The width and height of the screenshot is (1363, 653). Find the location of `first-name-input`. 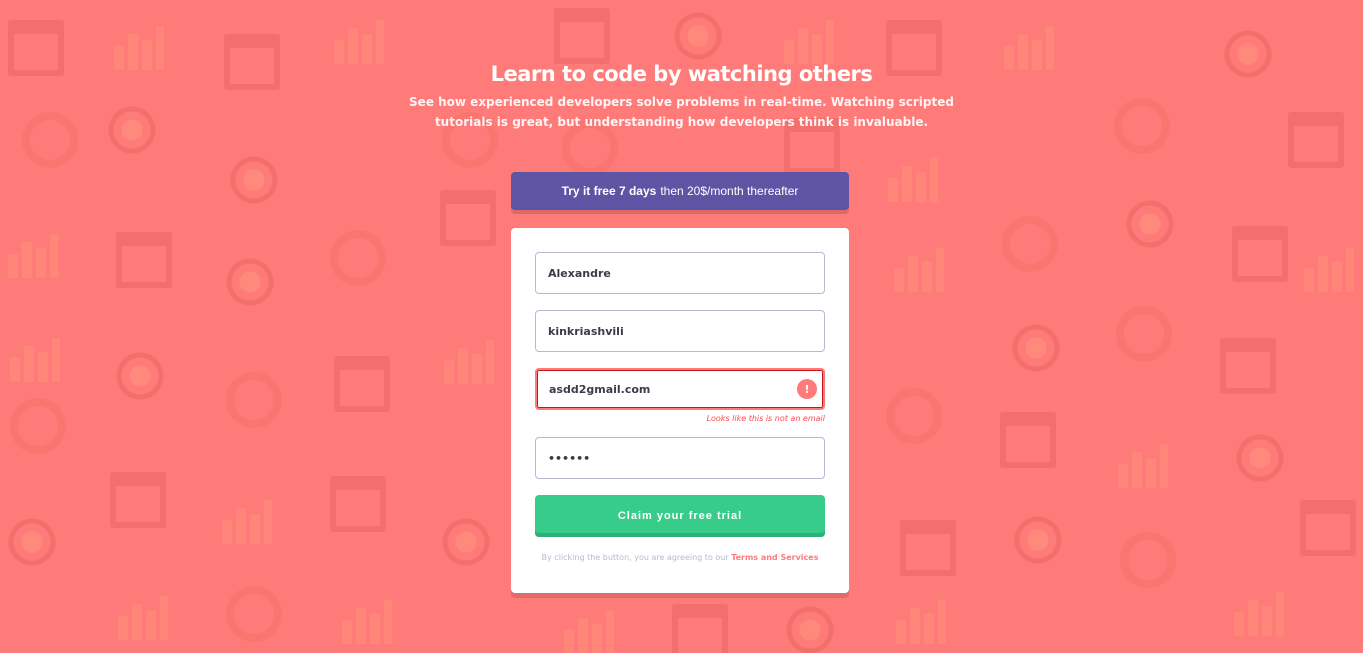

first-name-input is located at coordinates (680, 273).